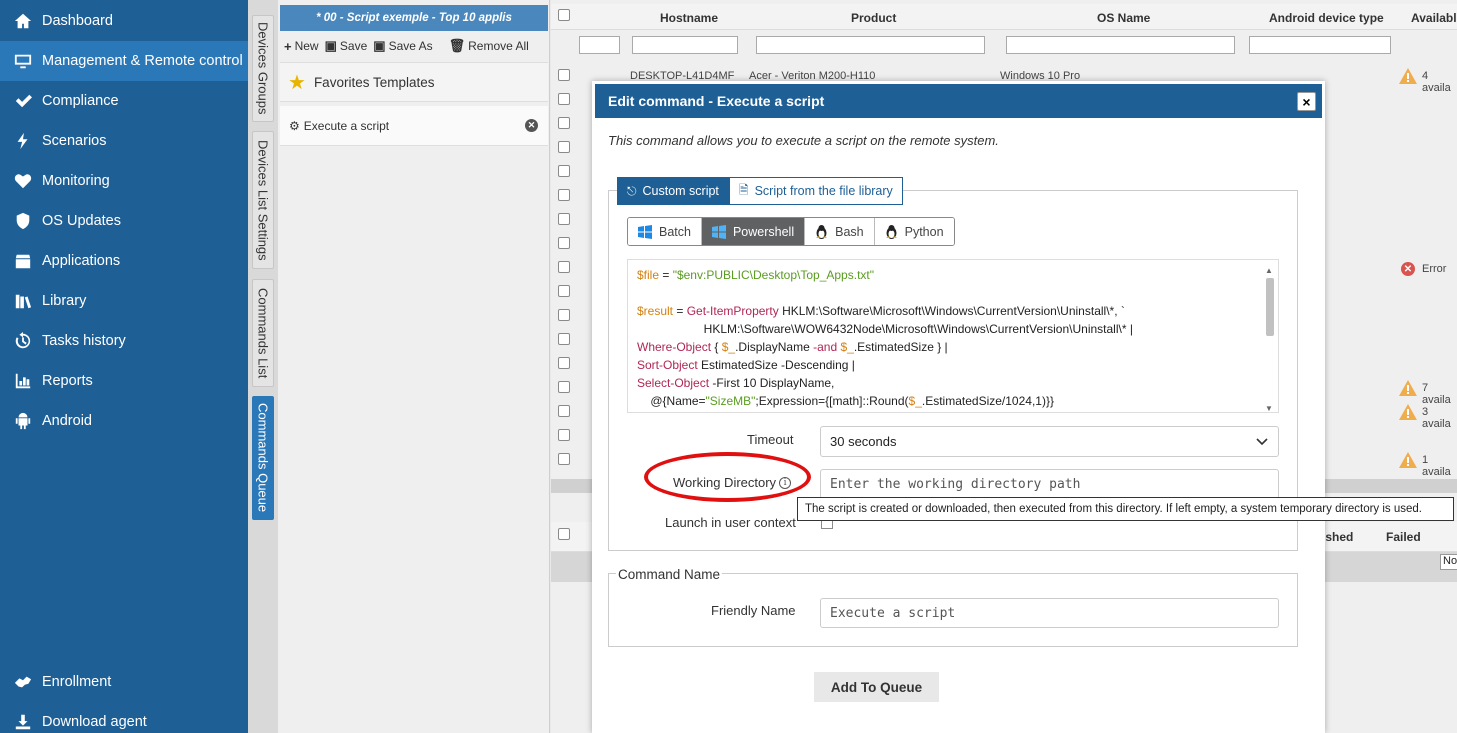 This screenshot has height=733, width=1457. I want to click on nav-monitoring: Monitoring, so click(124, 181).